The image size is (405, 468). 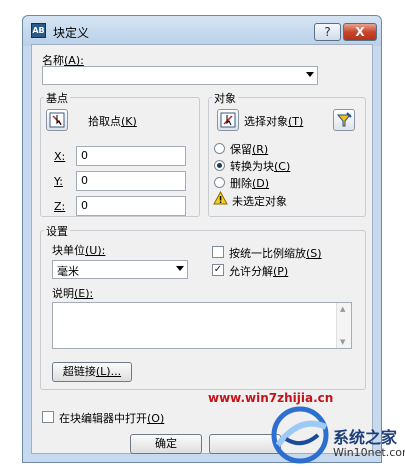 What do you see at coordinates (112, 121) in the screenshot?
I see `pick-point-label: 拾取点(K)` at bounding box center [112, 121].